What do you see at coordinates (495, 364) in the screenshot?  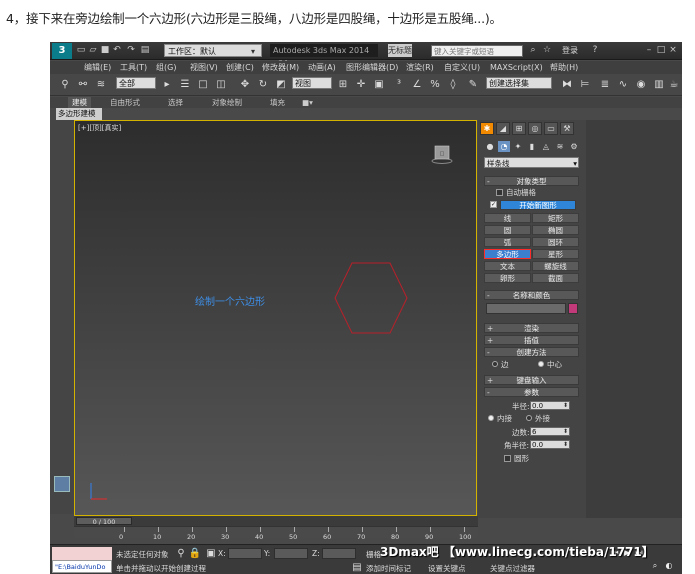 I see `edge-radio` at bounding box center [495, 364].